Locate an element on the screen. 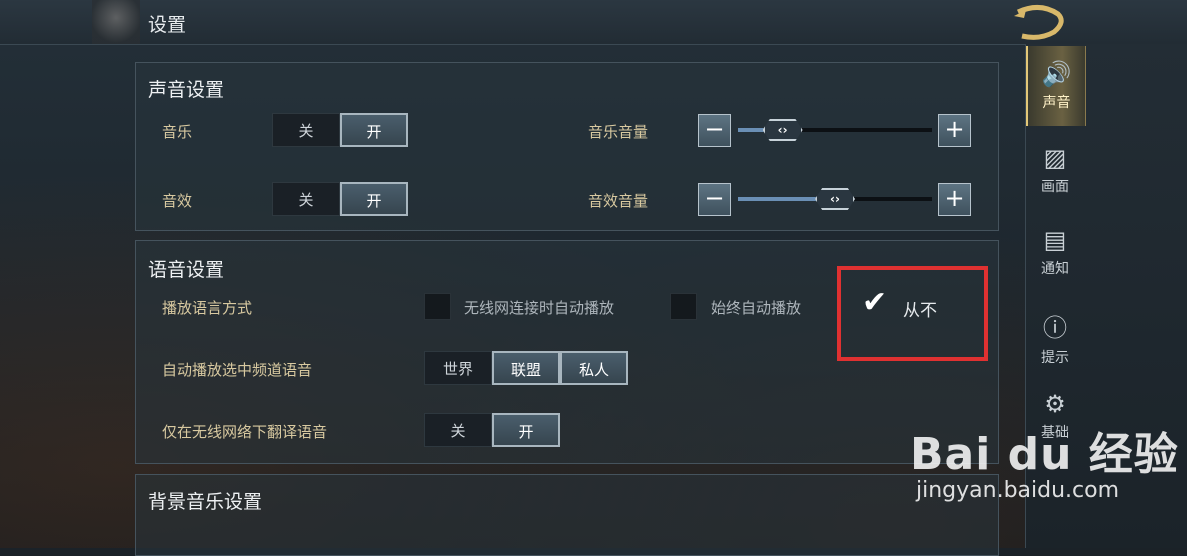  translate-wifi-toggle: 关 开 is located at coordinates (492, 430).